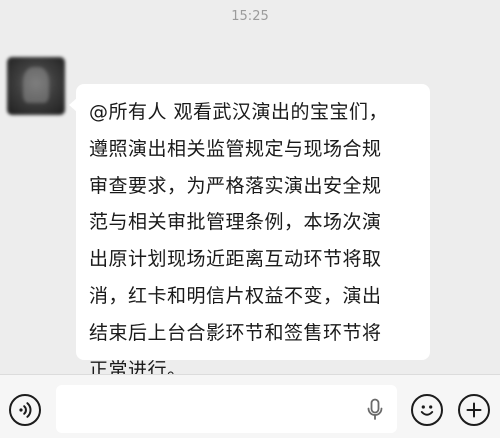 The height and width of the screenshot is (438, 500). I want to click on avatar-figure, so click(36, 85).